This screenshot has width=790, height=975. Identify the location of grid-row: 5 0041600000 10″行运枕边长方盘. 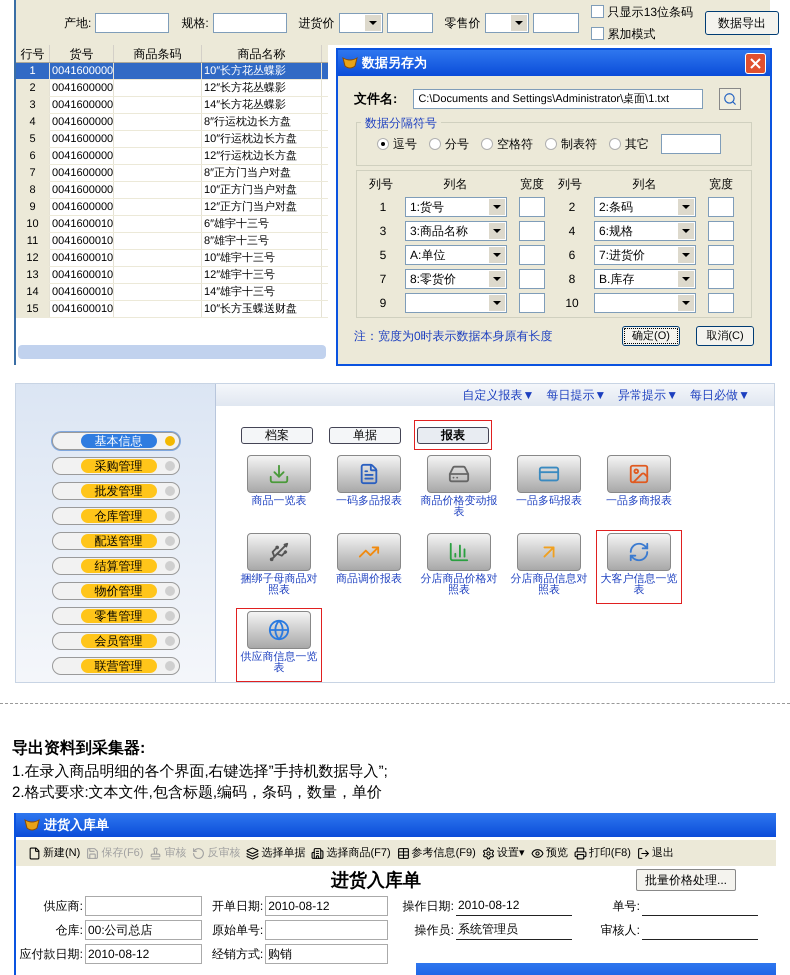
(172, 139).